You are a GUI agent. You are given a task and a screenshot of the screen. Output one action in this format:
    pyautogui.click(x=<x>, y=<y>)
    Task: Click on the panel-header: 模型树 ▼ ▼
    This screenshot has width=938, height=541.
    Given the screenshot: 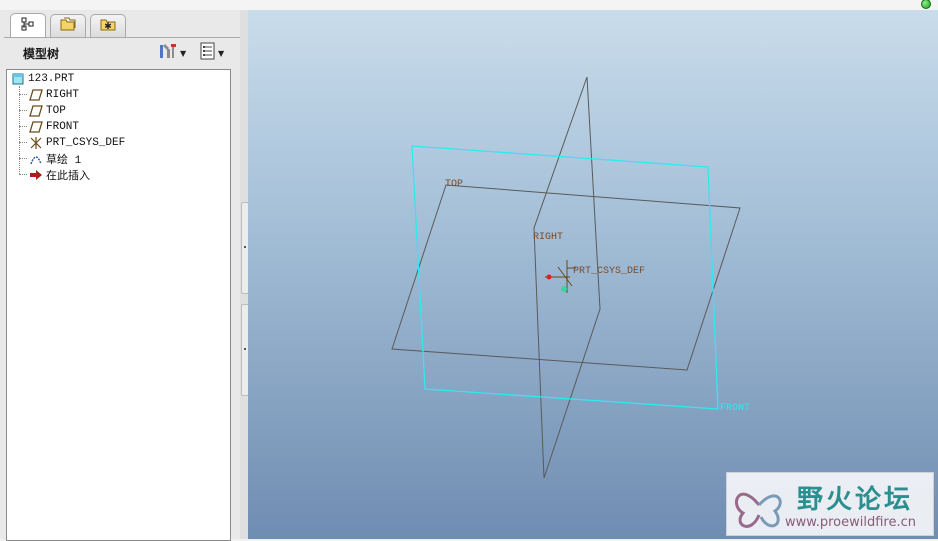 What is the action you would take?
    pyautogui.click(x=120, y=54)
    